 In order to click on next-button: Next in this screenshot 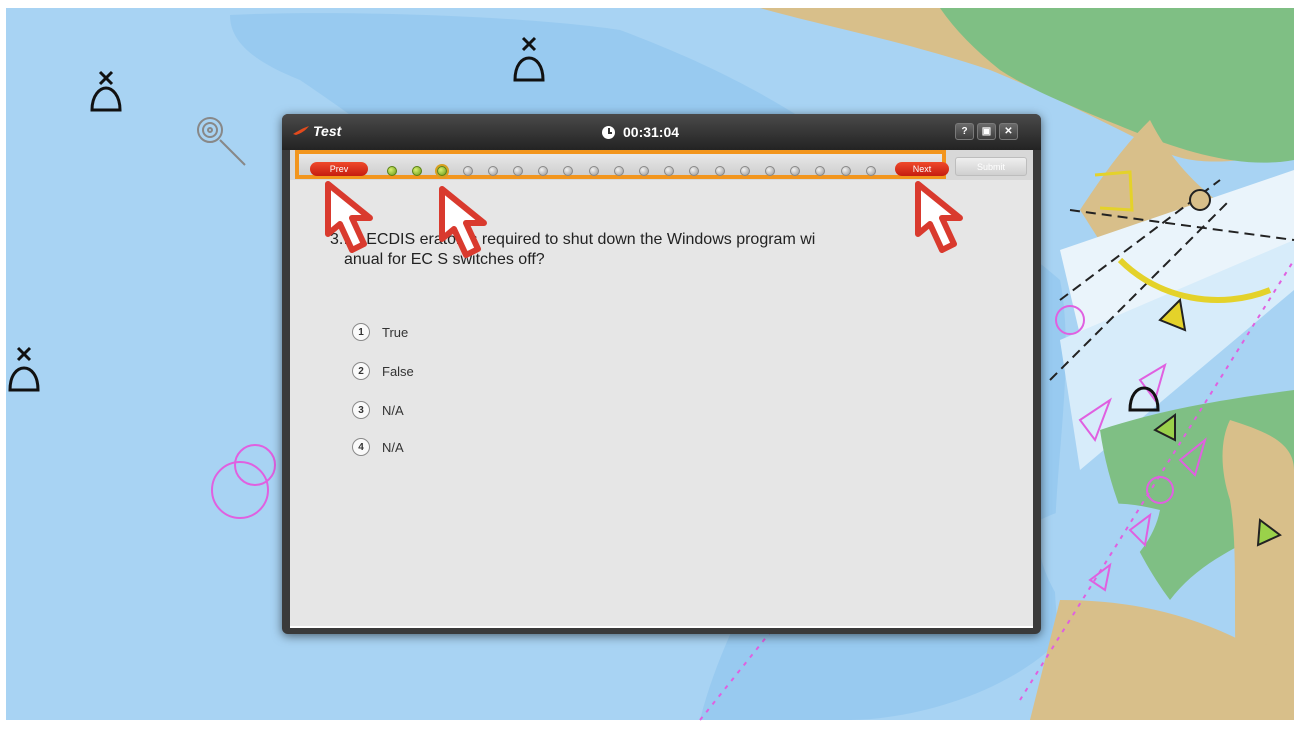, I will do `click(922, 169)`.